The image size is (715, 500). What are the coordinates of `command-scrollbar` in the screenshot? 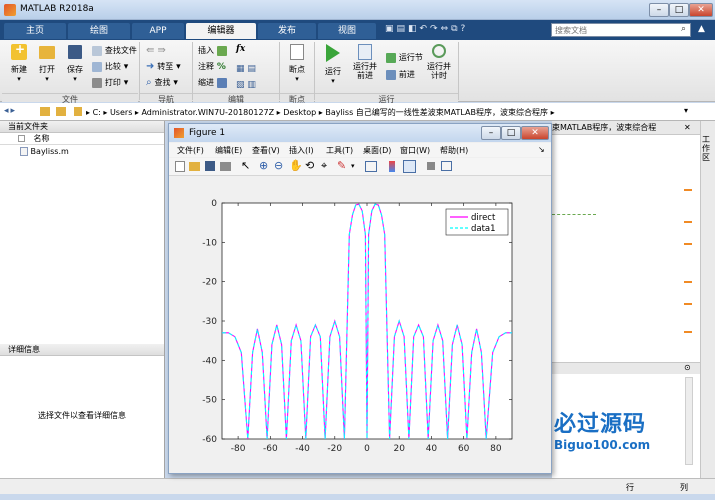 It's located at (689, 421).